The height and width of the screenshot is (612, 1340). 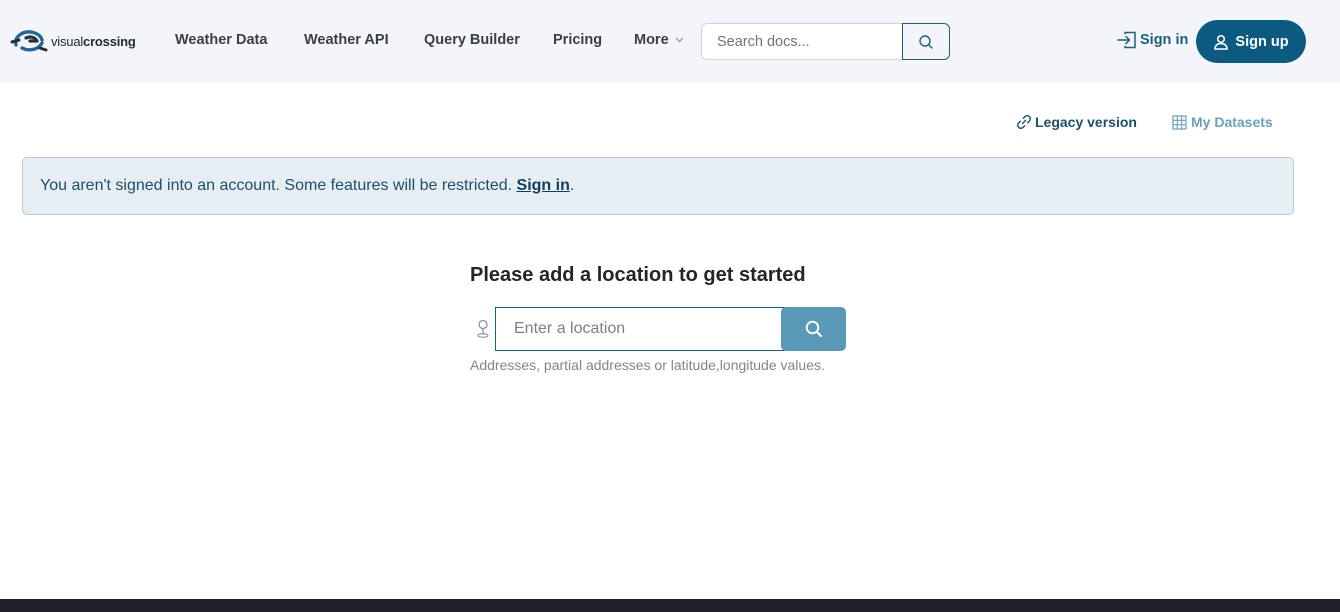 What do you see at coordinates (1086, 122) in the screenshot?
I see `legacy-version-label: Legacy version` at bounding box center [1086, 122].